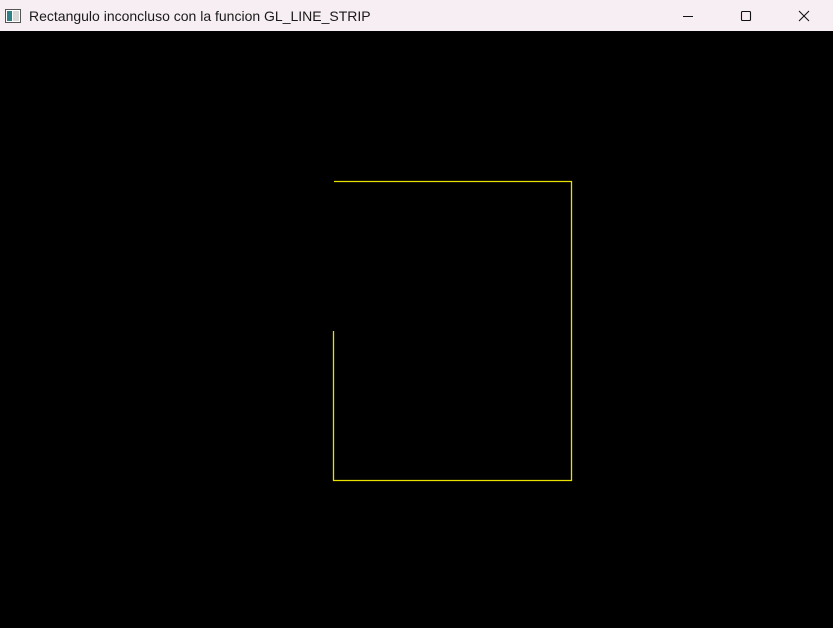 This screenshot has height=628, width=833. Describe the element at coordinates (452, 331) in the screenshot. I see `line-strip-rectangle` at that location.